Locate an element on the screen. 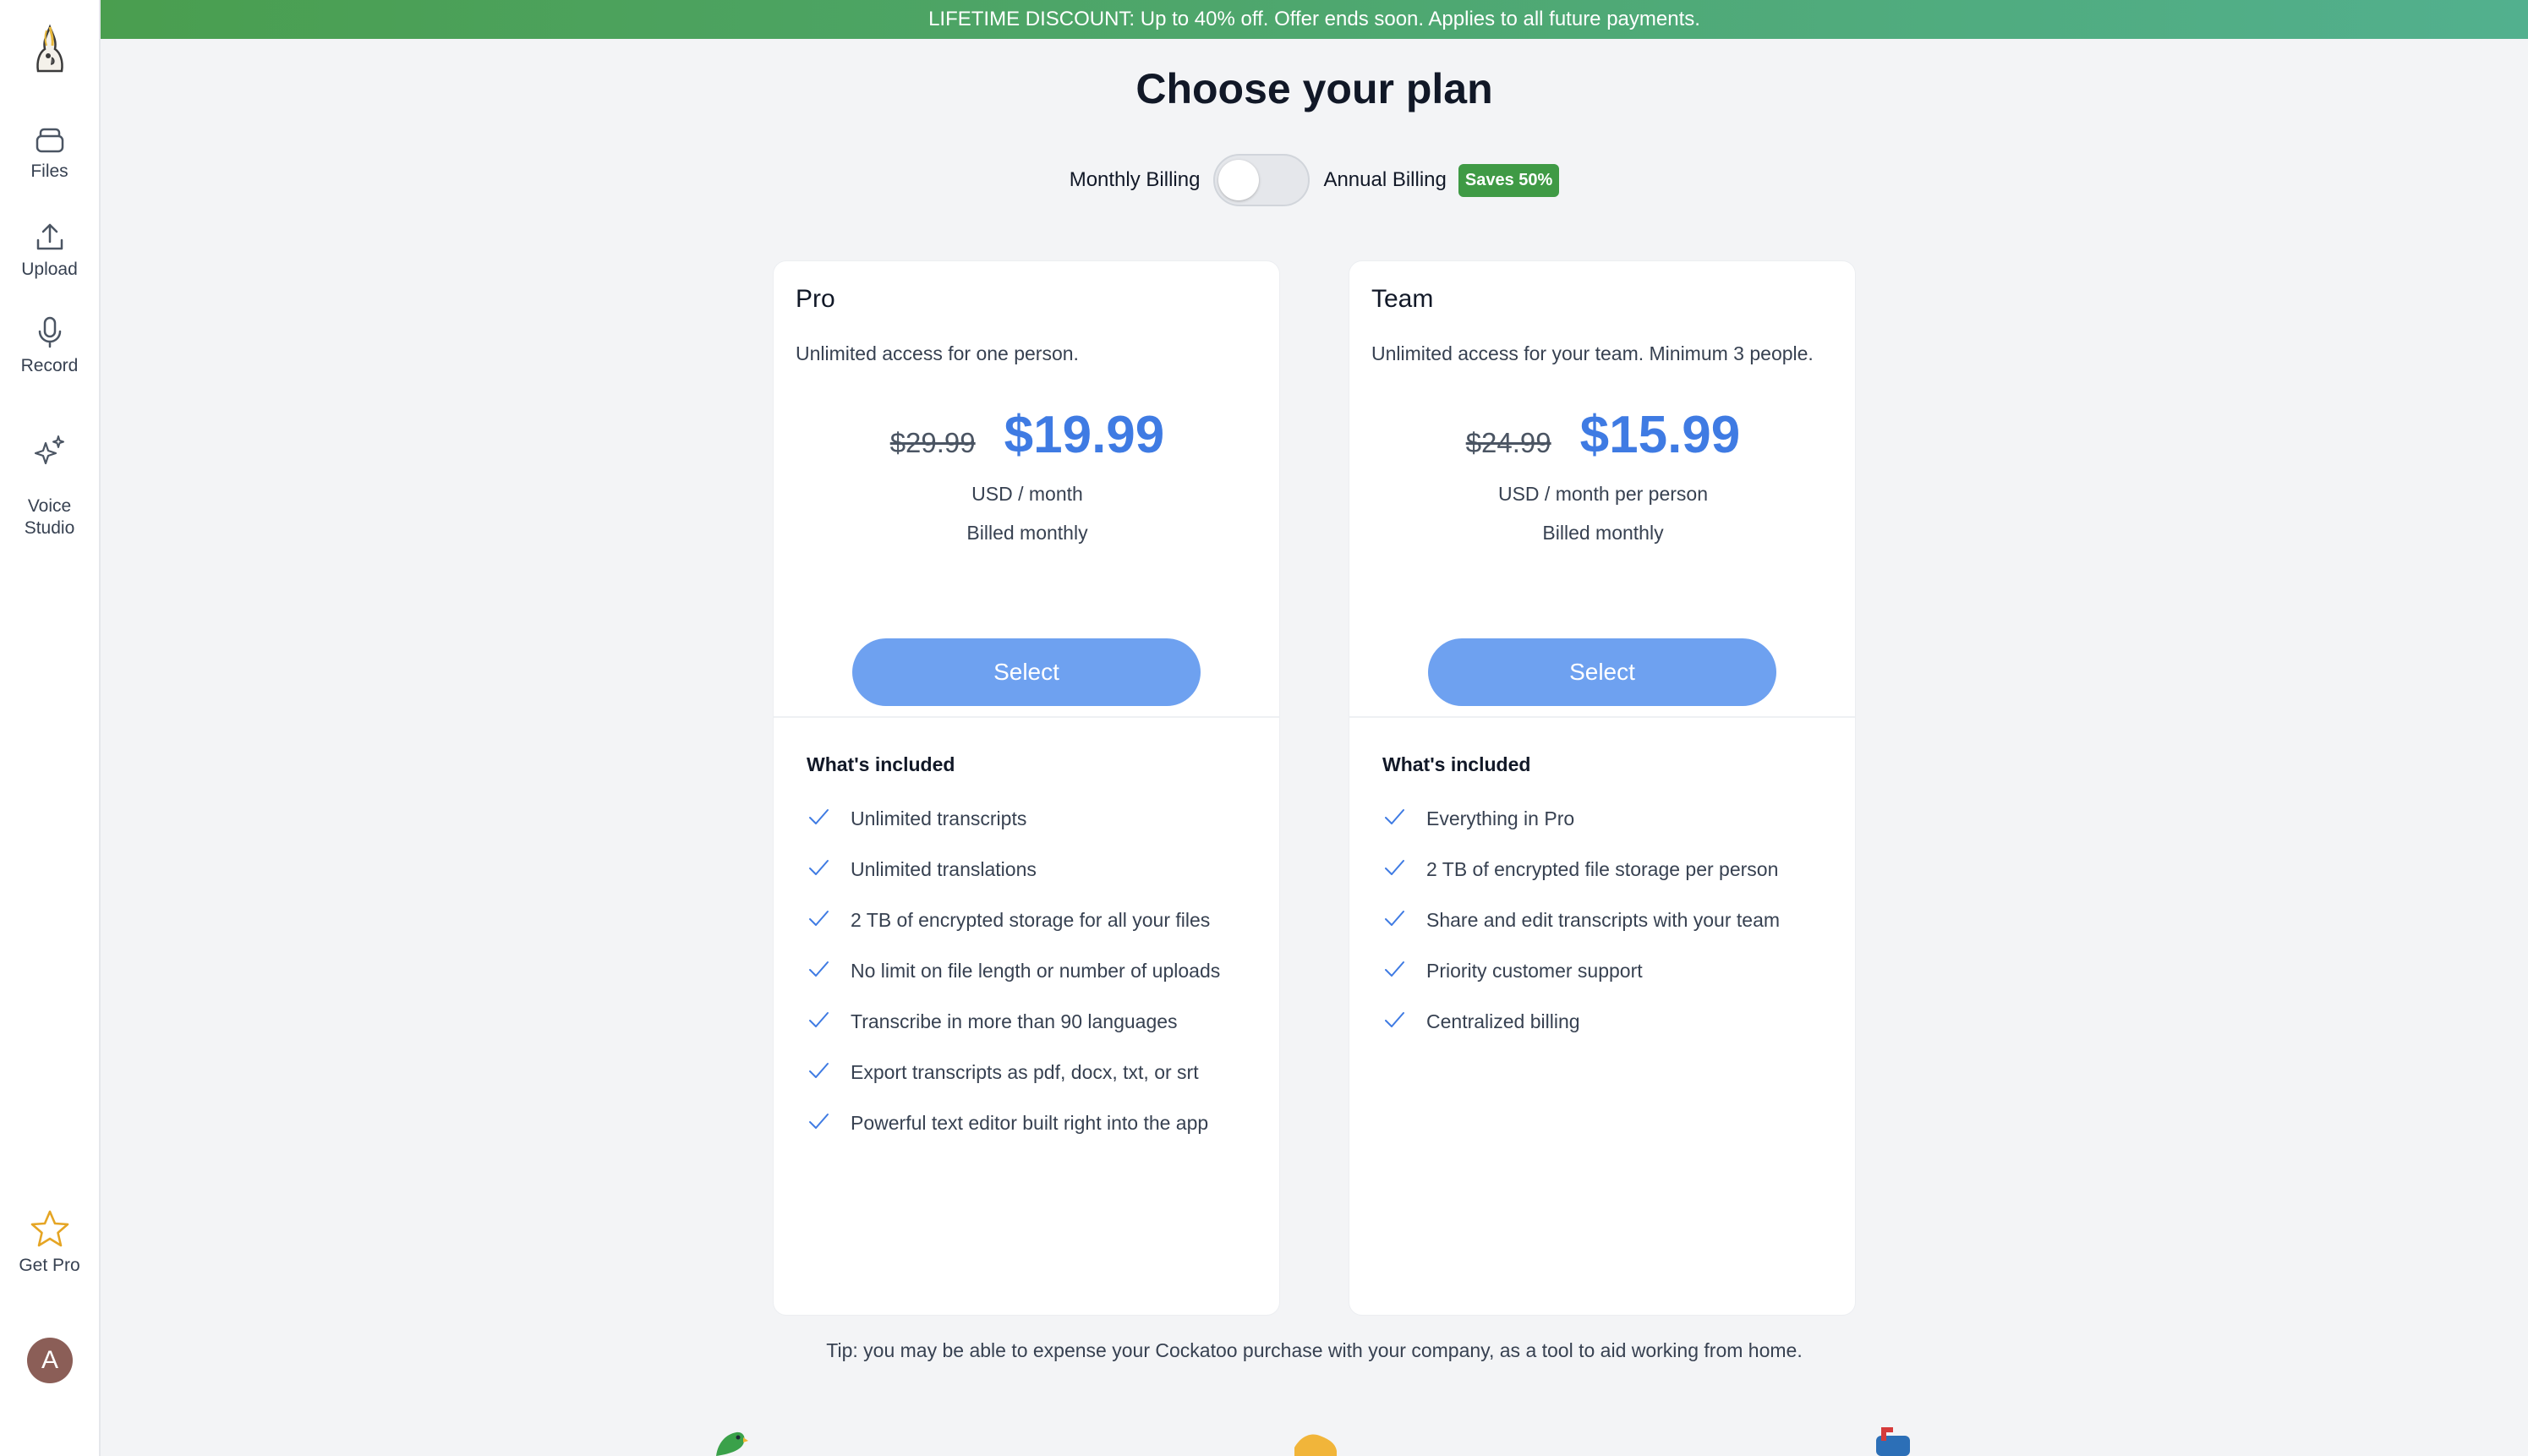 This screenshot has width=2528, height=1456. microphone-icon is located at coordinates (49, 332).